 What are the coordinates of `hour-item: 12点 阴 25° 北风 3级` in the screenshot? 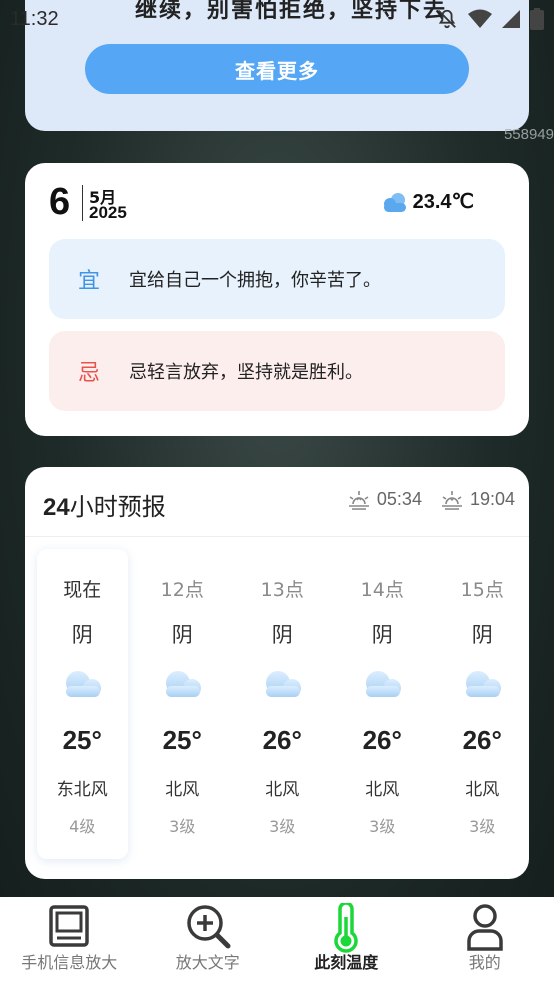 It's located at (182, 704).